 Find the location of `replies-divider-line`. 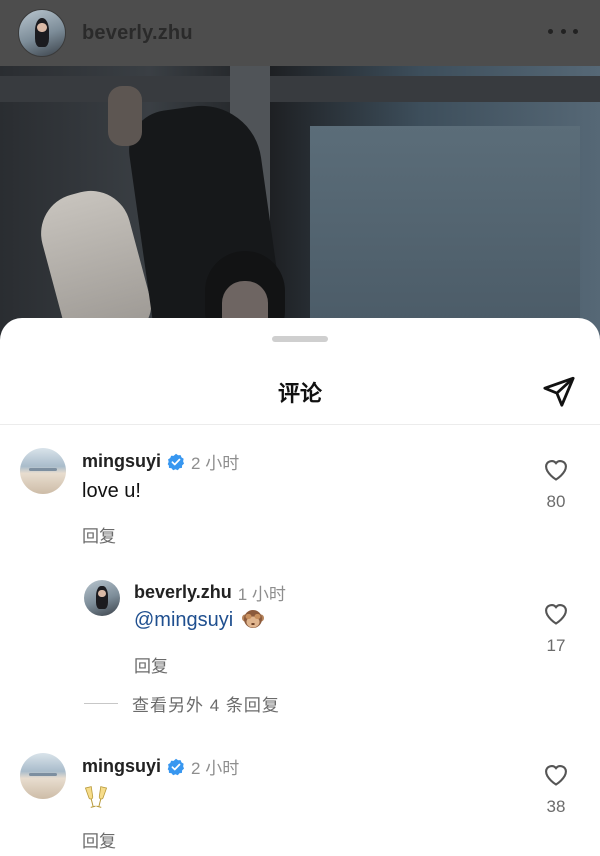

replies-divider-line is located at coordinates (101, 703).